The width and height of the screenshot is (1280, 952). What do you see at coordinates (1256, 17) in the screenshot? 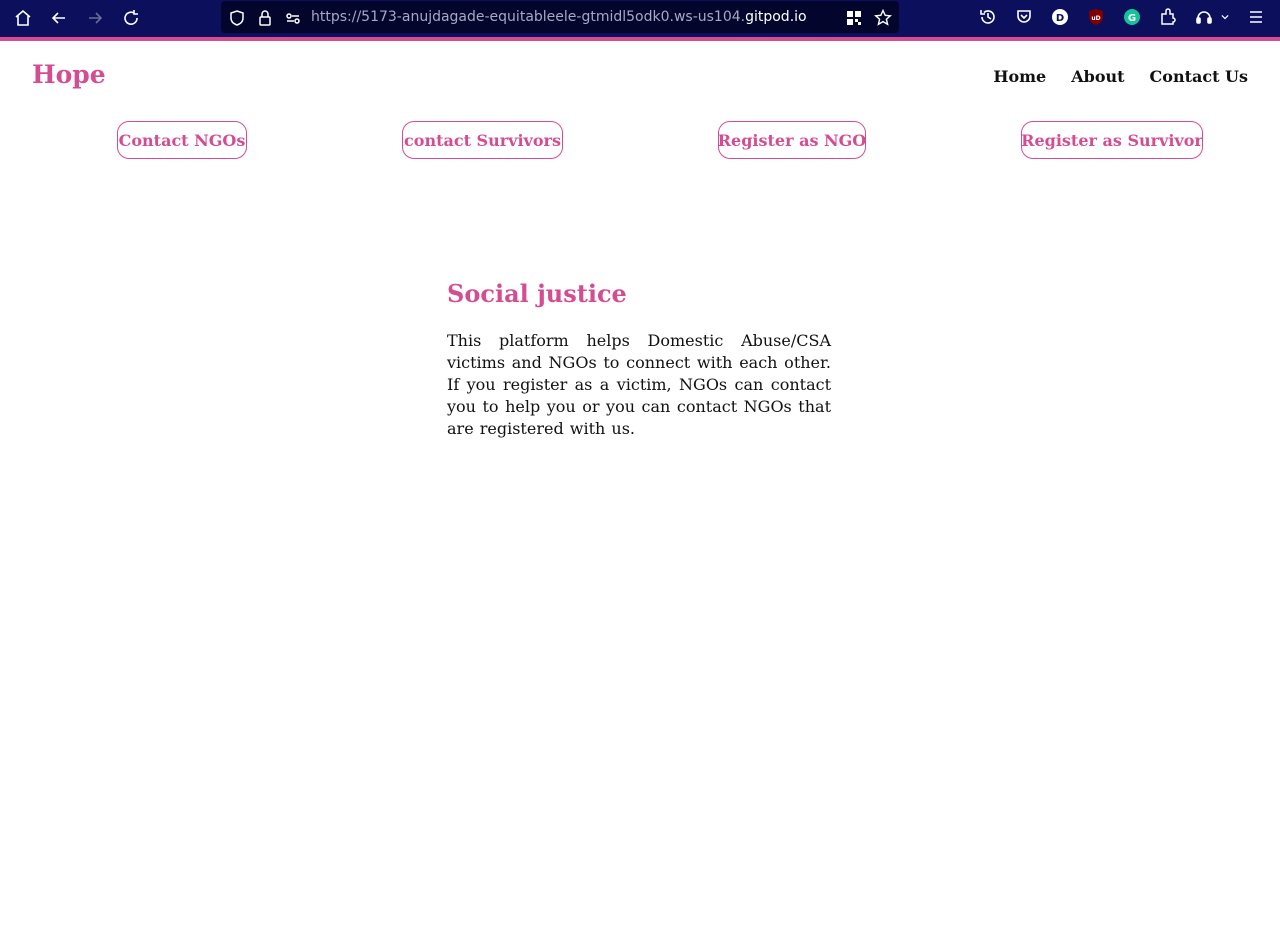
I see `menu-icon` at bounding box center [1256, 17].